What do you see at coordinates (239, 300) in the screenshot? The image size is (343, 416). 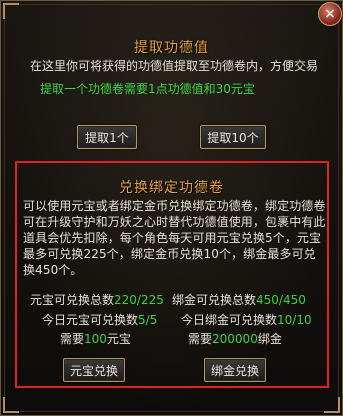 I see `bindgold-total-stat: 绑金可兑换总数450/450` at bounding box center [239, 300].